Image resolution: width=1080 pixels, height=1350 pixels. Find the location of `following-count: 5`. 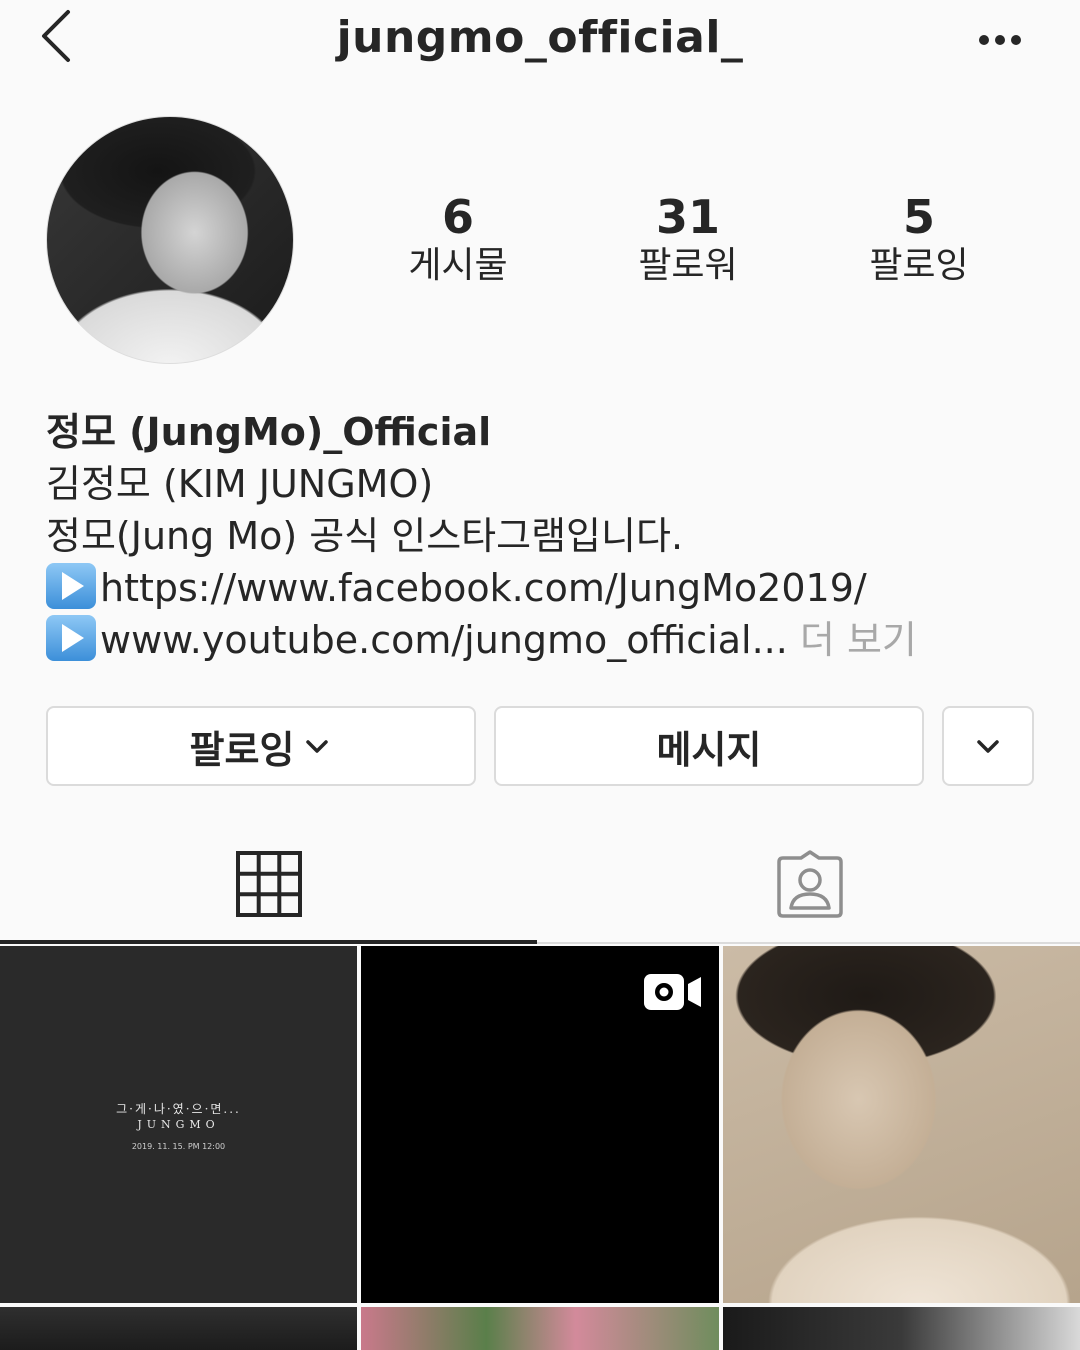

following-count: 5 is located at coordinates (918, 217).